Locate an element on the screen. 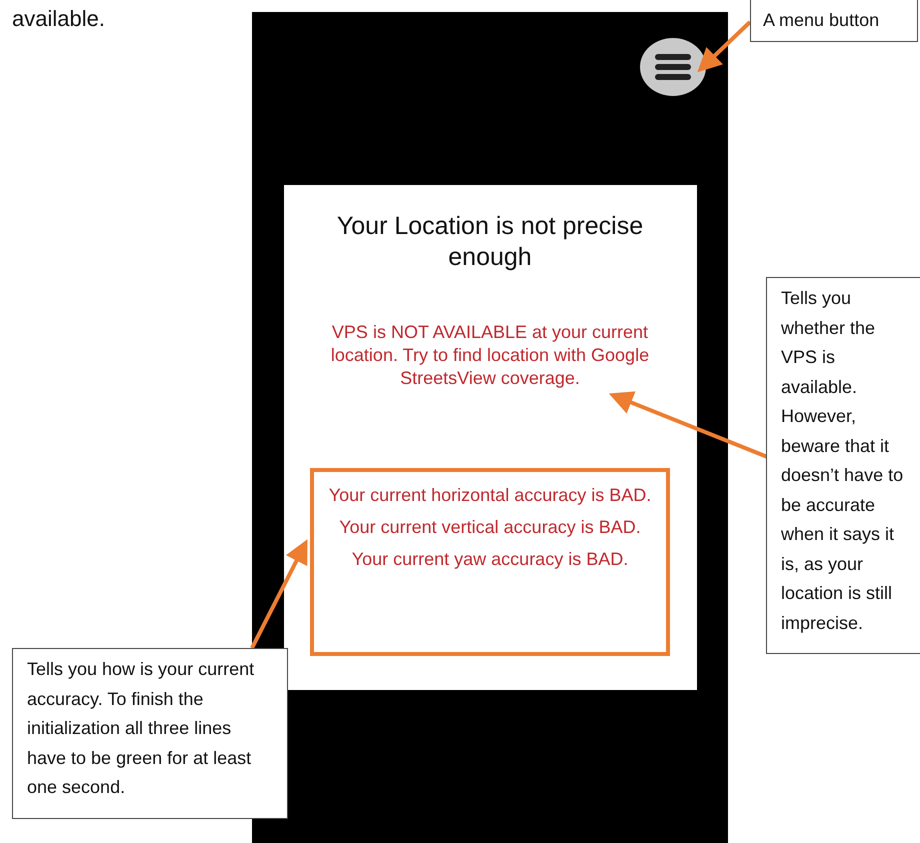  accuracy-line: Your current vertical accuracy is BAD. is located at coordinates (490, 527).